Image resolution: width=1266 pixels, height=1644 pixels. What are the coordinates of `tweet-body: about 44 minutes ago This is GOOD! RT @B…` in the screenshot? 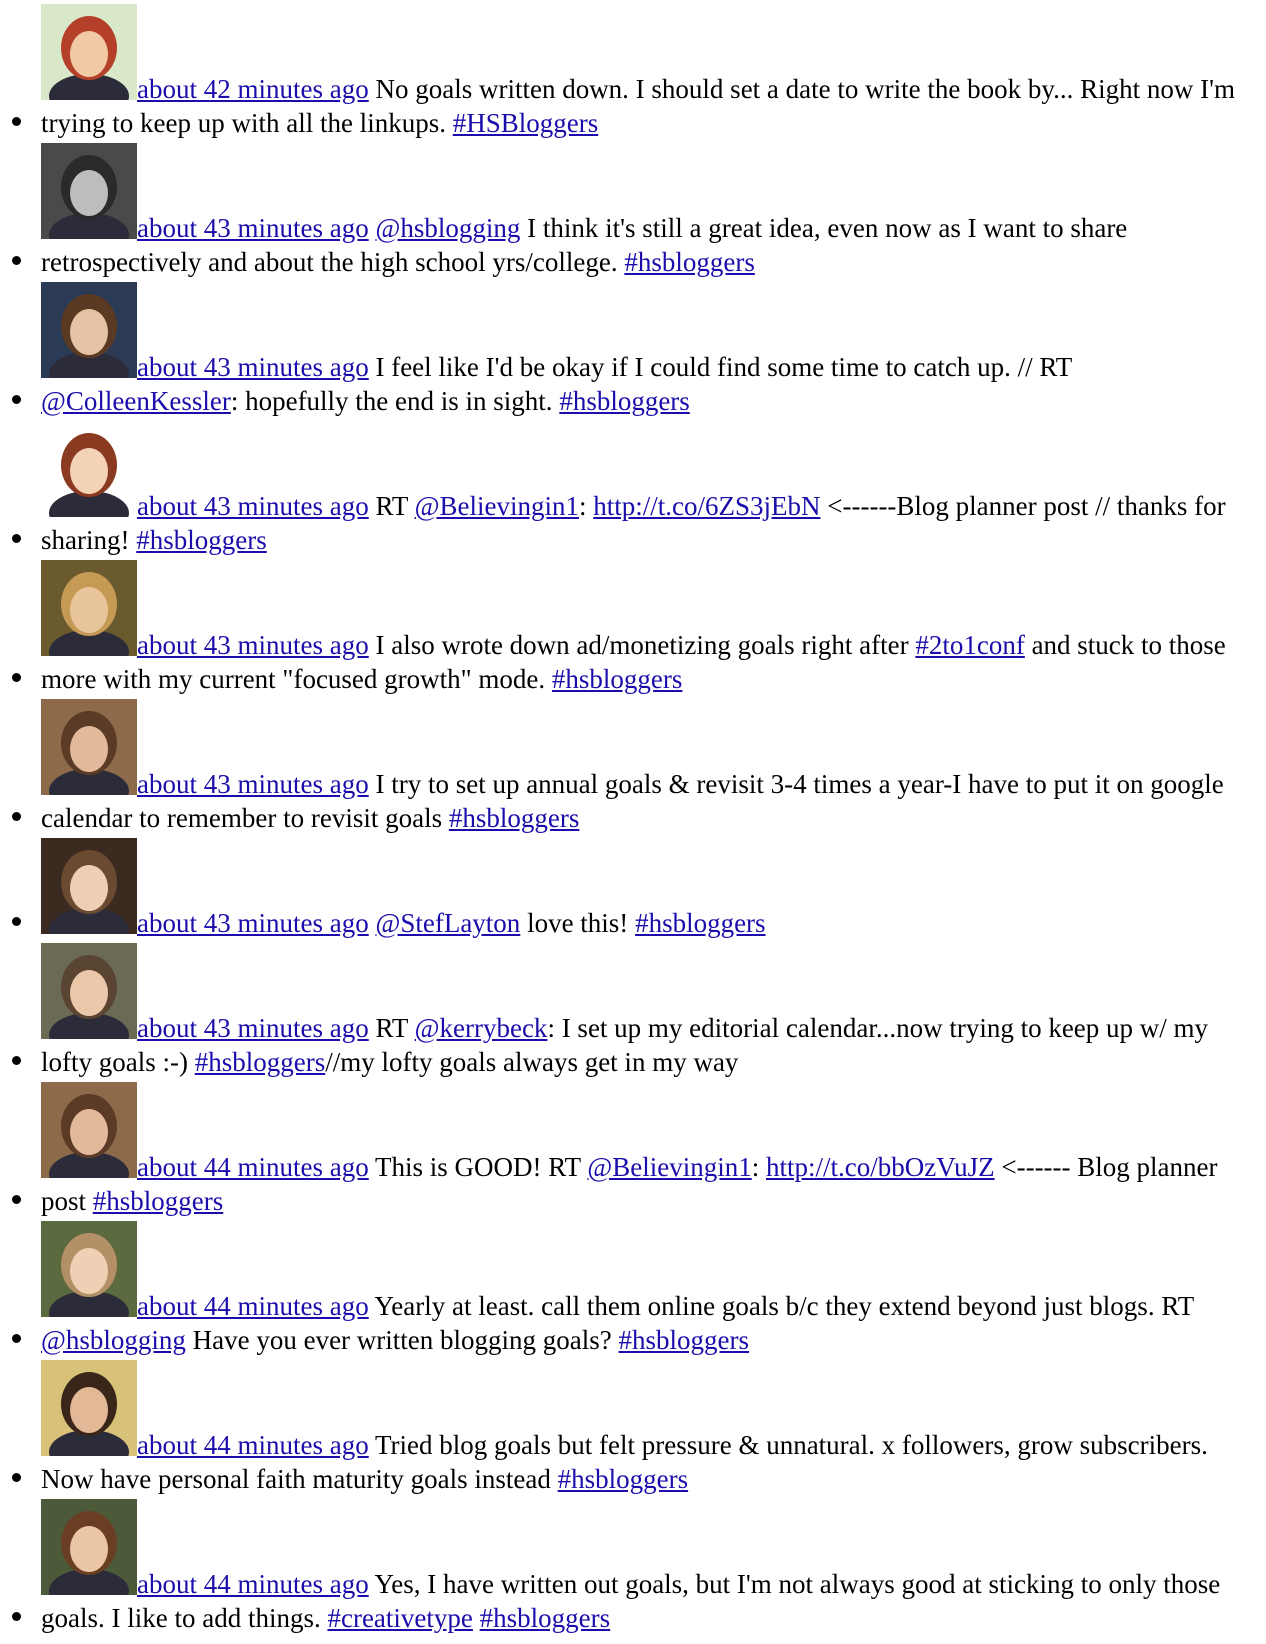 It's located at (633, 1150).